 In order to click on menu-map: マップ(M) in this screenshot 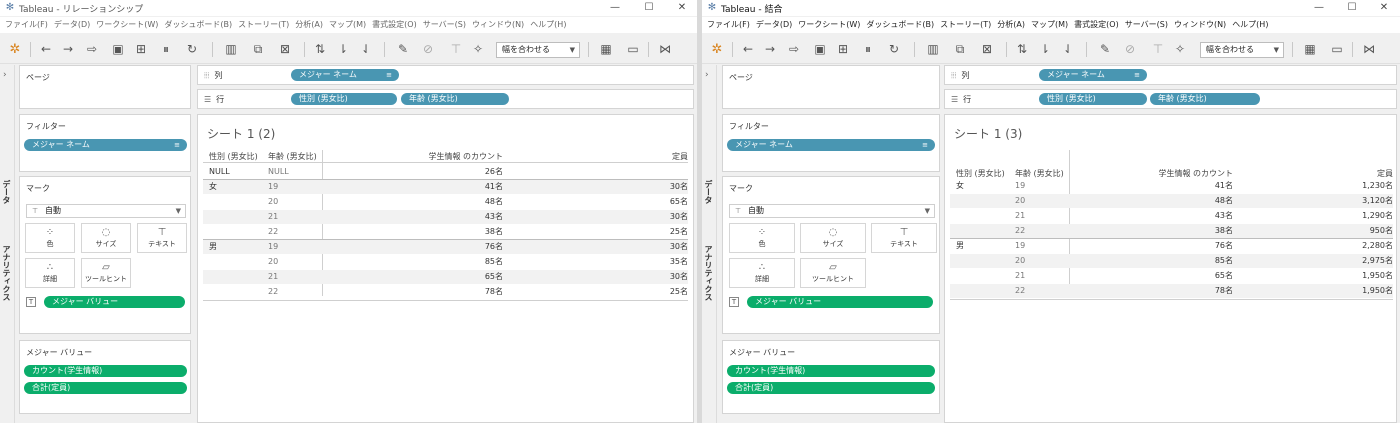, I will do `click(1049, 25)`.